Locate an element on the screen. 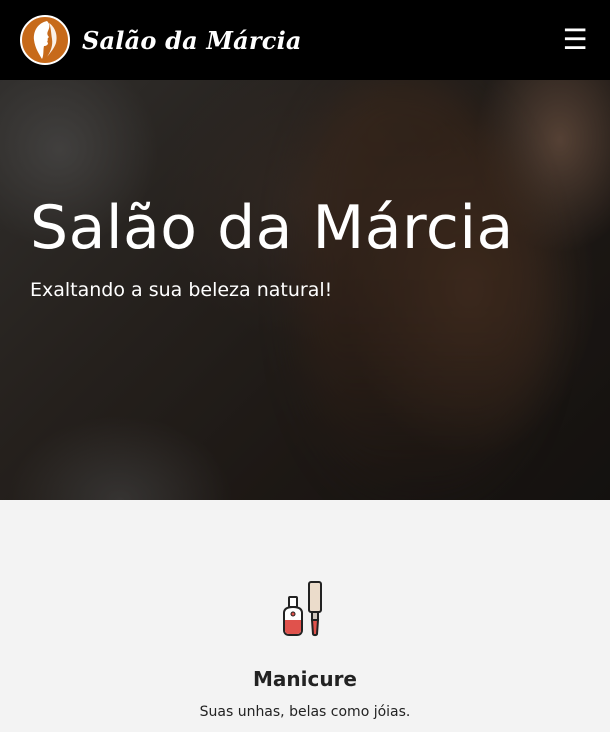  hero-subtitle: Exaltando a sua beleza natural! is located at coordinates (181, 290).